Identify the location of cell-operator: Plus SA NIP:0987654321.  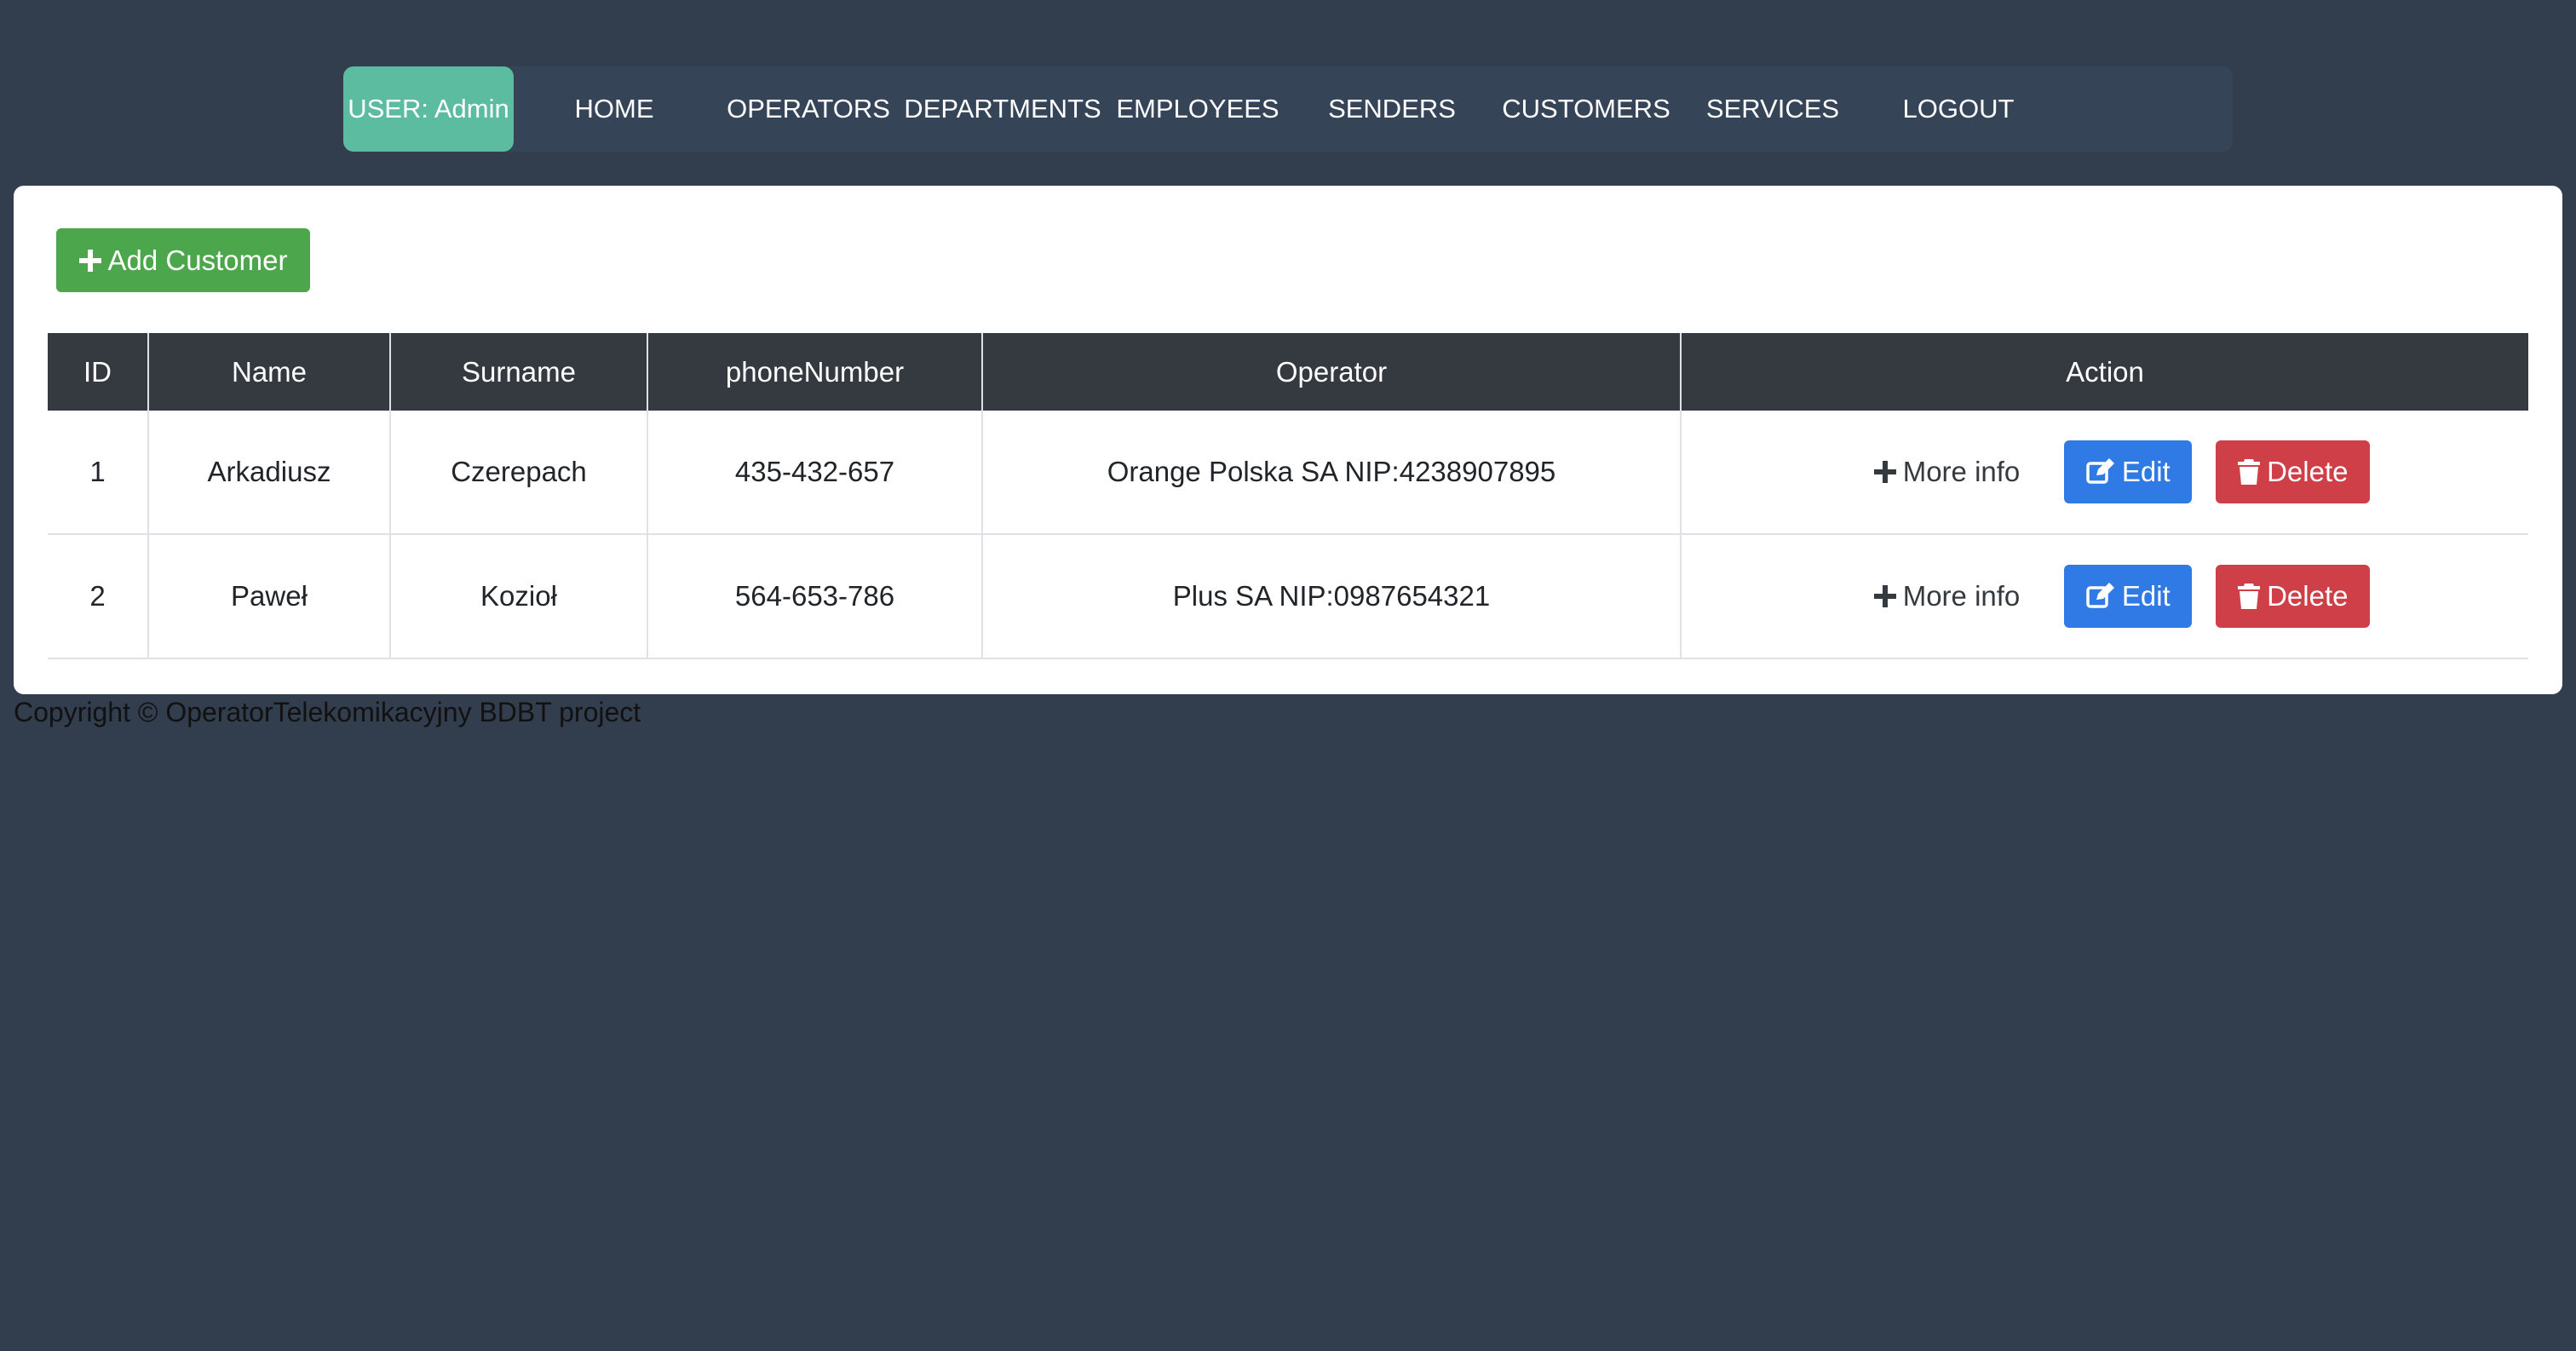
(1331, 597).